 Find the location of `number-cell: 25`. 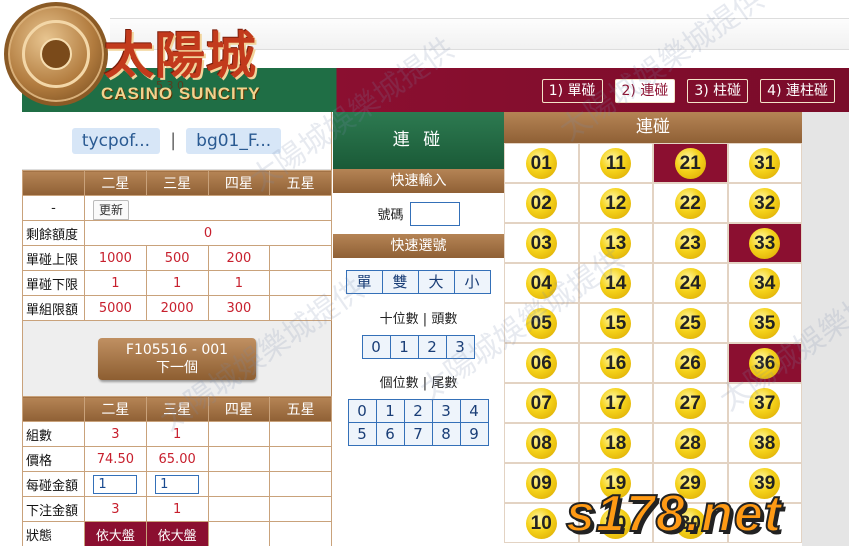

number-cell: 25 is located at coordinates (690, 323).